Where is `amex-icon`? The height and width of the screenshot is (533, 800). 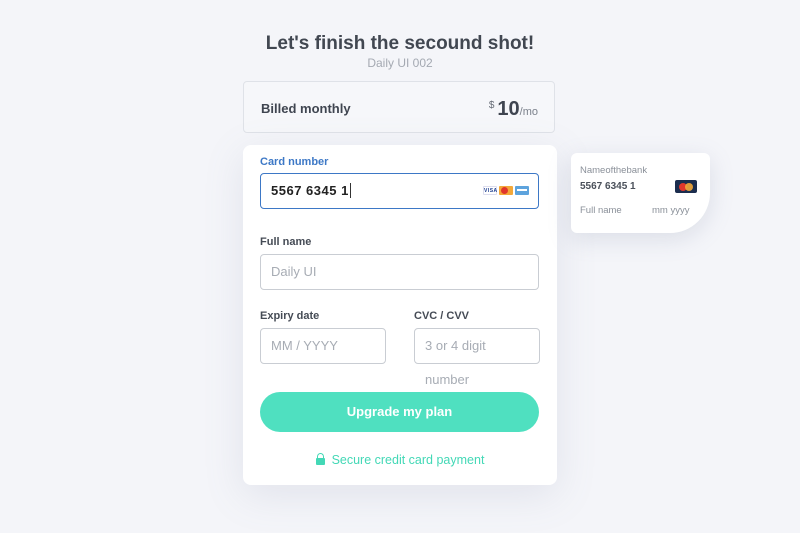
amex-icon is located at coordinates (522, 190).